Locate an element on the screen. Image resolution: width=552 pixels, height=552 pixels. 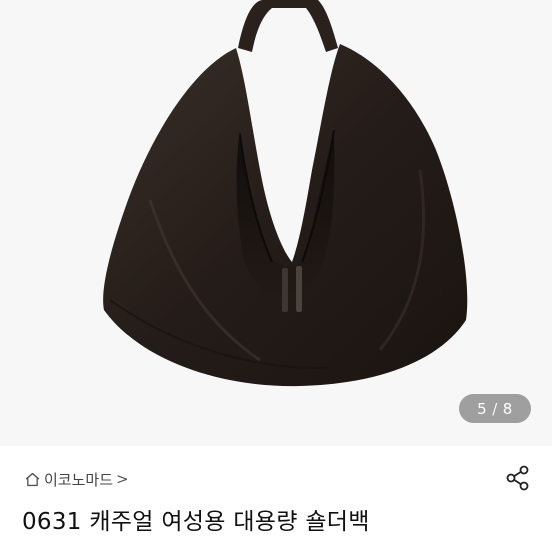
image-counter-total: 8 is located at coordinates (507, 408).